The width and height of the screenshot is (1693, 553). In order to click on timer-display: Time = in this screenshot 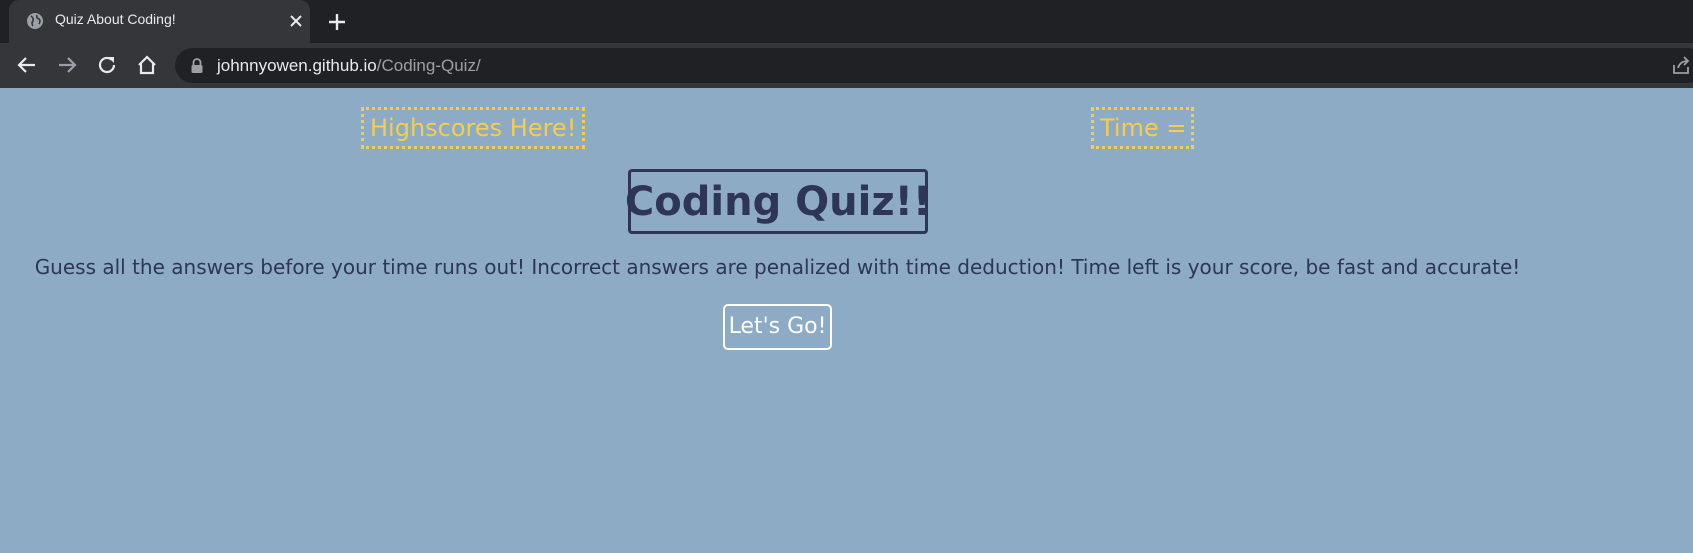, I will do `click(1142, 128)`.